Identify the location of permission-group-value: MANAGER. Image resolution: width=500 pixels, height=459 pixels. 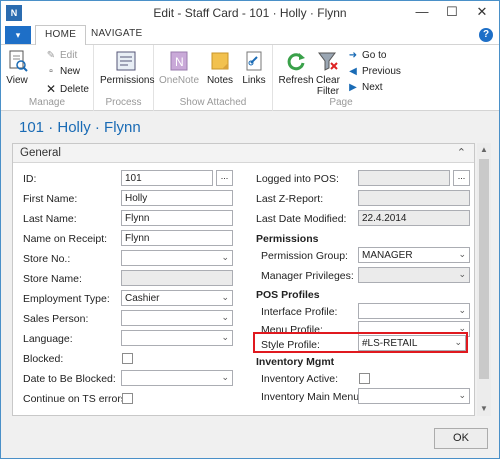
(387, 255).